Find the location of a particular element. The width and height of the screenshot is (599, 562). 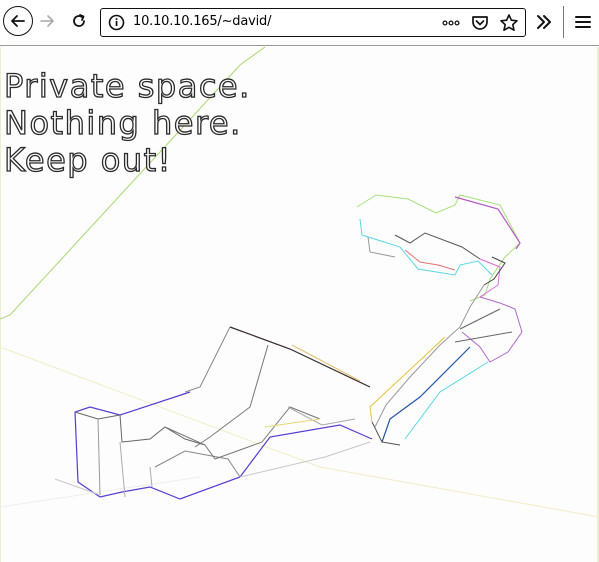

page-heading: Private space. Nothing here. Keep out! is located at coordinates (127, 123).